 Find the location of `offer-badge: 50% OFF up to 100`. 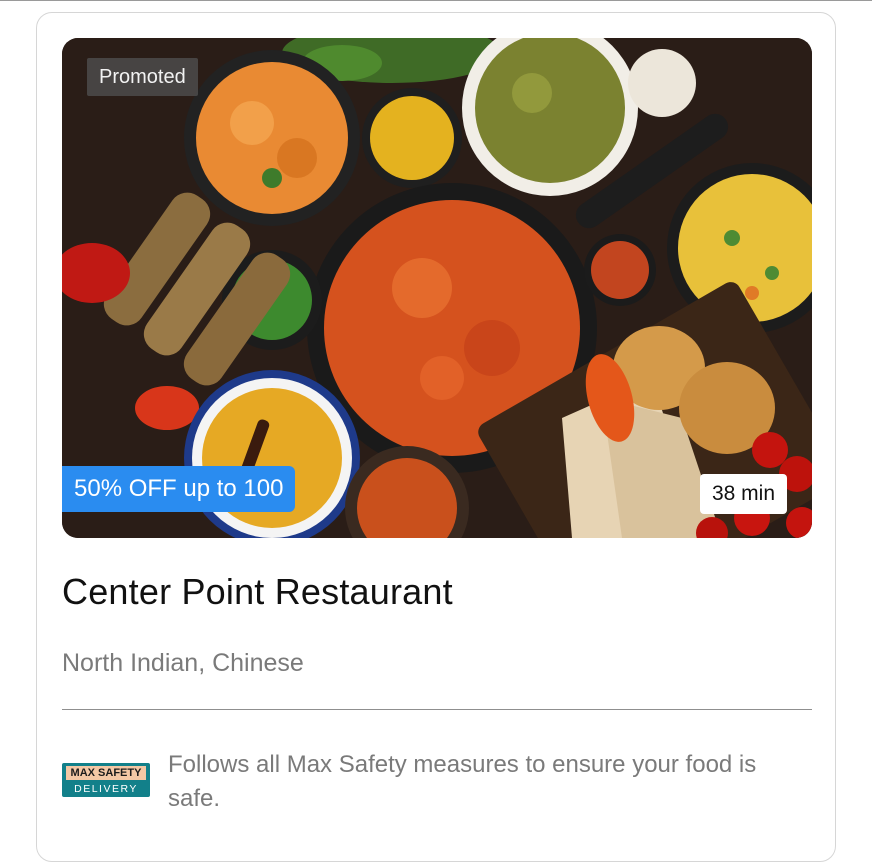

offer-badge: 50% OFF up to 100 is located at coordinates (179, 489).